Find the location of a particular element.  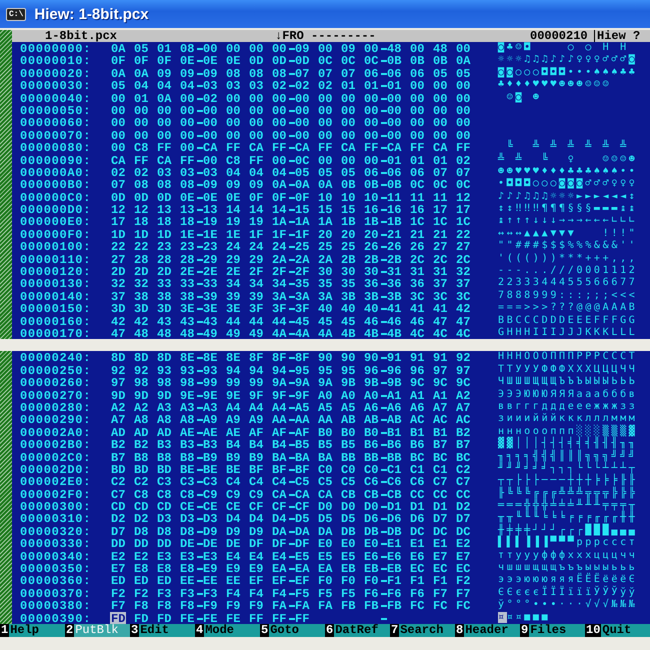

function-key: 8 Header is located at coordinates (487, 630).